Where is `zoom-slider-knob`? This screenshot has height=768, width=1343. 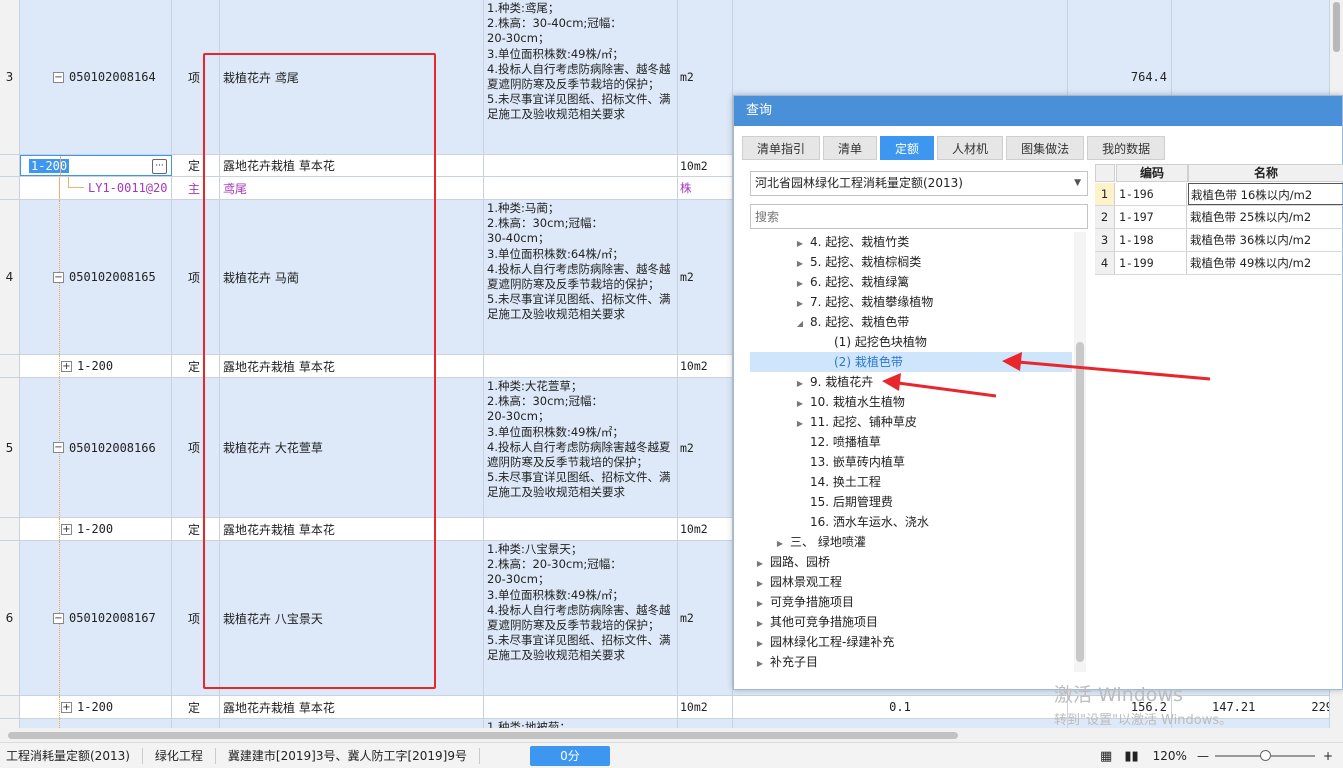 zoom-slider-knob is located at coordinates (1265, 755).